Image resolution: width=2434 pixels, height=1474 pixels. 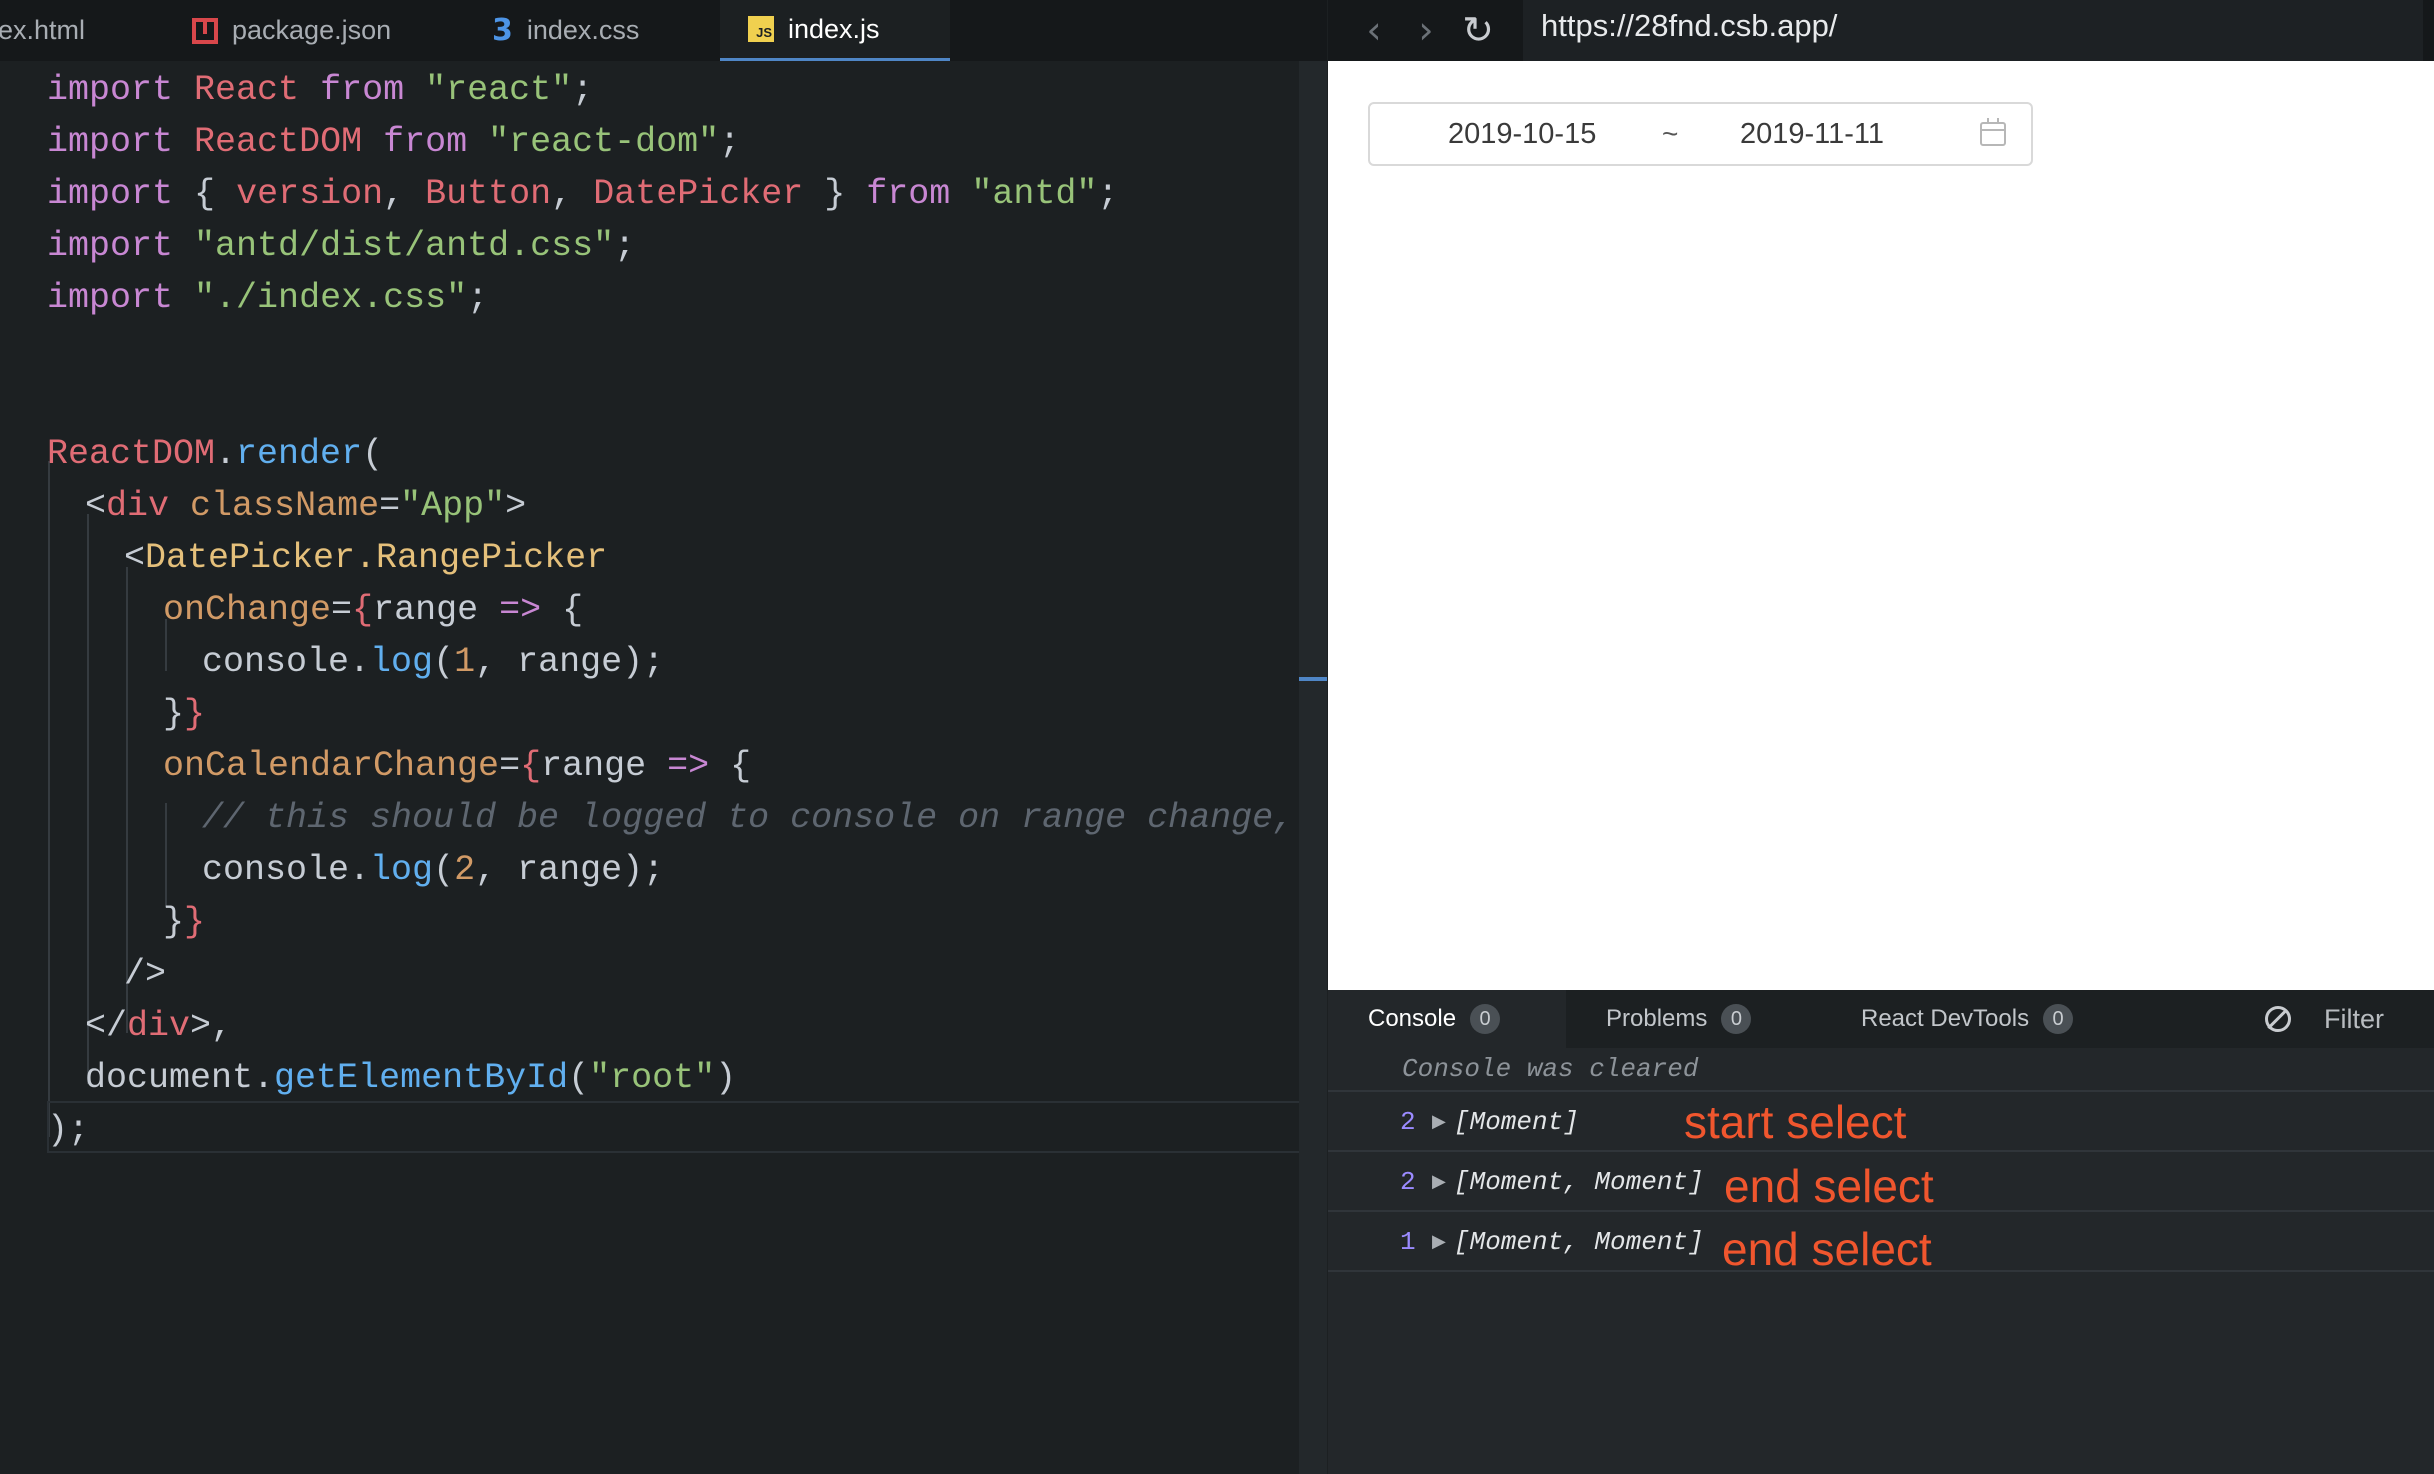 I want to click on tab-package-json: package.json, so click(x=291, y=30).